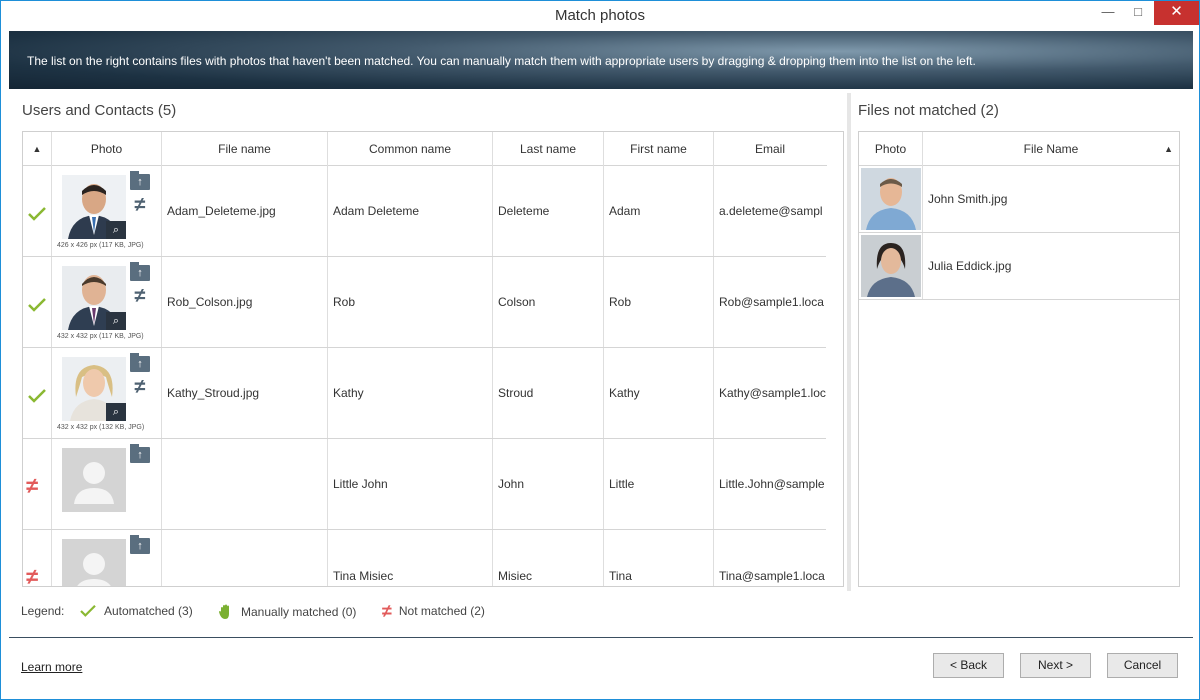 This screenshot has height=700, width=1200. I want to click on files-photo-column-header: Photo, so click(891, 149).